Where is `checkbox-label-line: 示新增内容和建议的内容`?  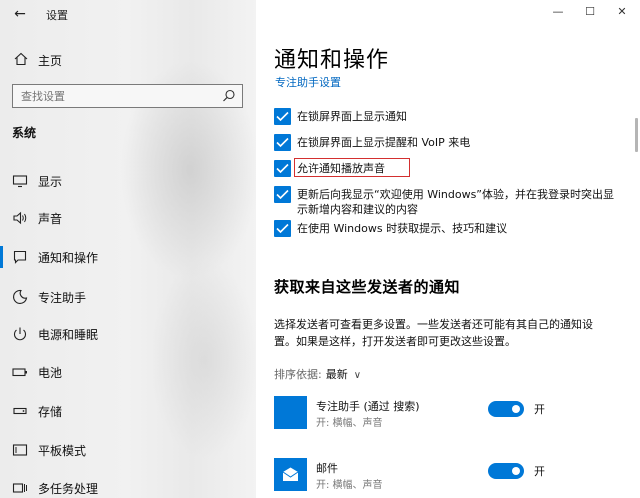
checkbox-label-line: 示新增内容和建议的内容 is located at coordinates (357, 209).